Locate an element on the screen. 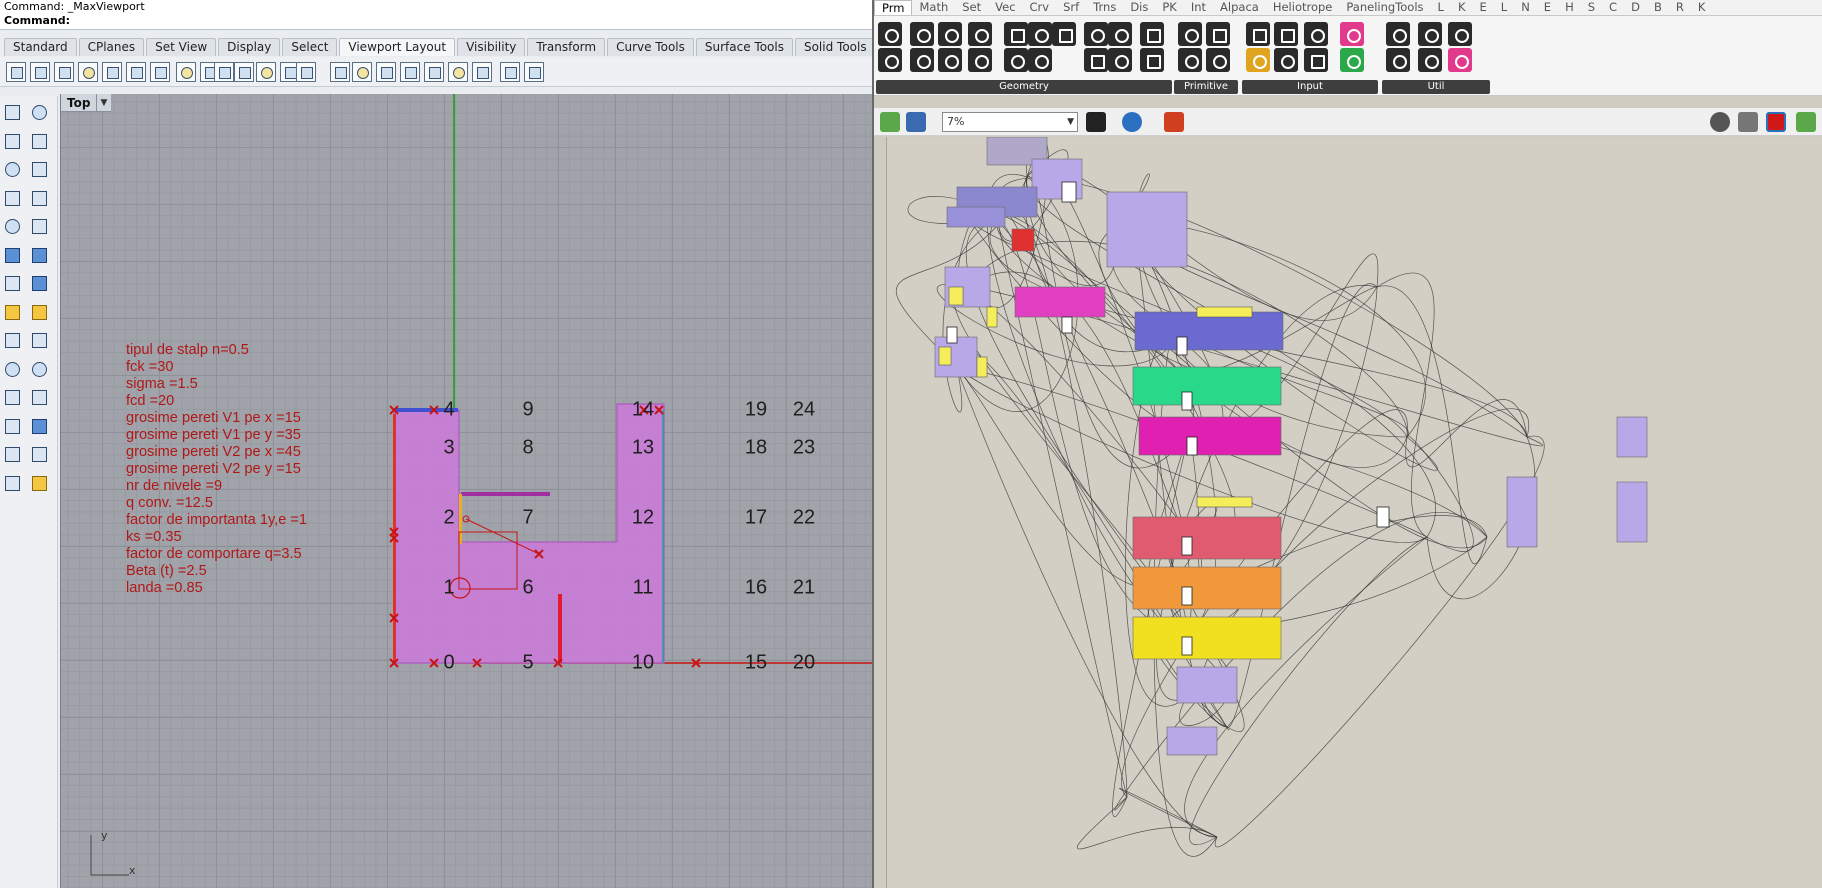  gh-tab: B is located at coordinates (1658, 7).